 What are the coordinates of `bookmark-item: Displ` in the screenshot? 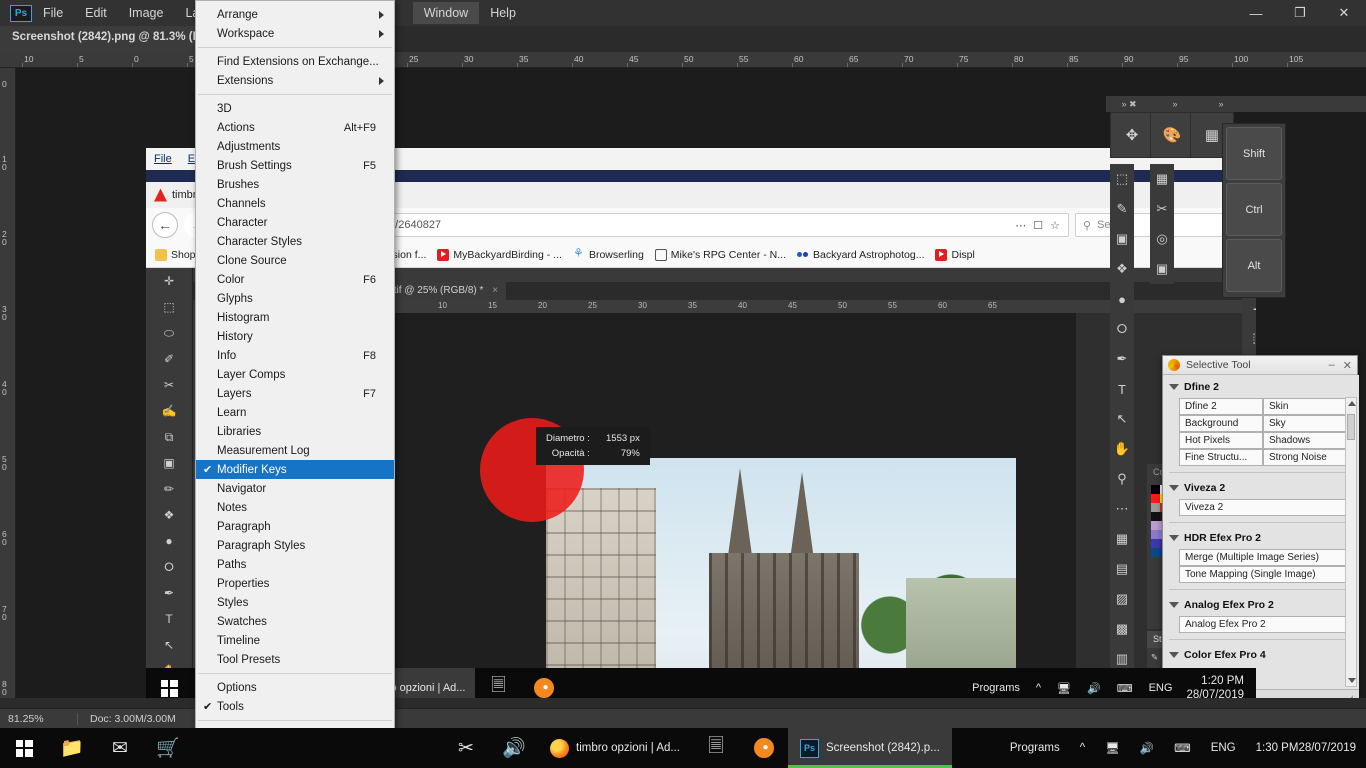 It's located at (954, 255).